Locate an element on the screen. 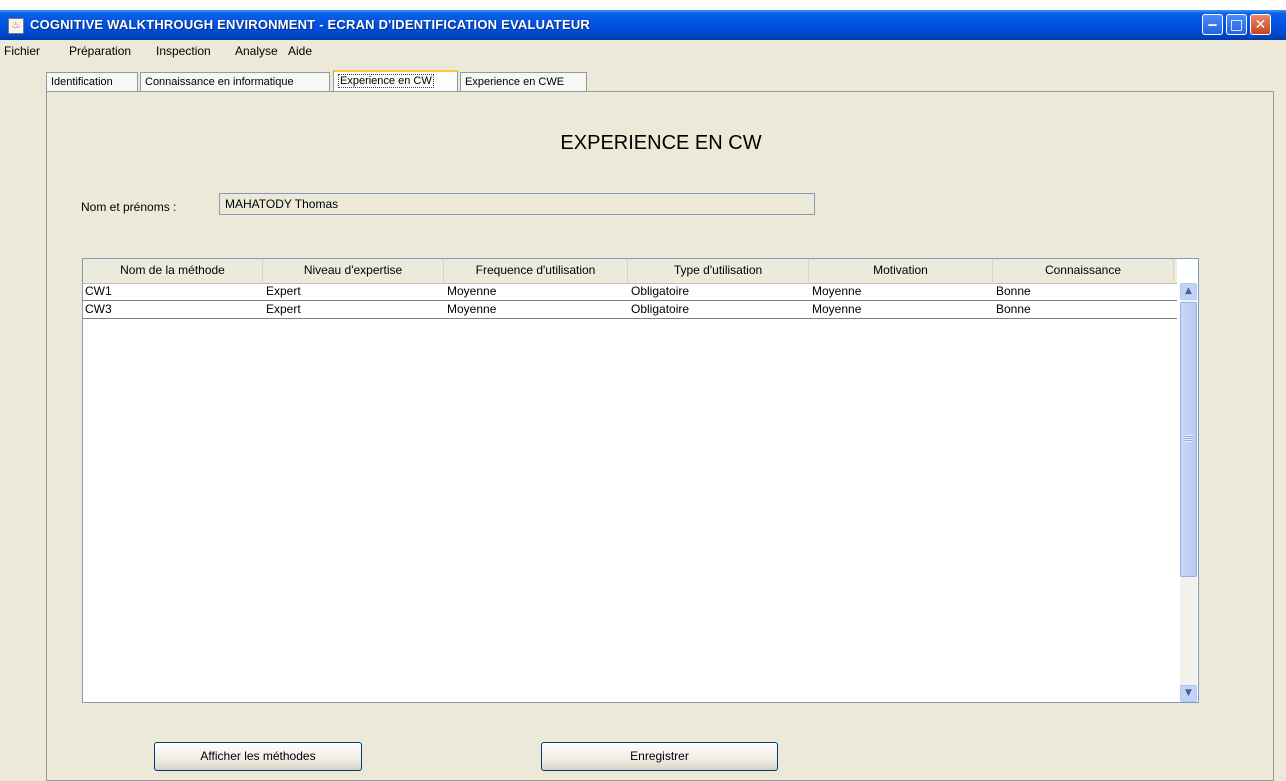 The height and width of the screenshot is (781, 1286). background-strip is located at coordinates (643, 5).